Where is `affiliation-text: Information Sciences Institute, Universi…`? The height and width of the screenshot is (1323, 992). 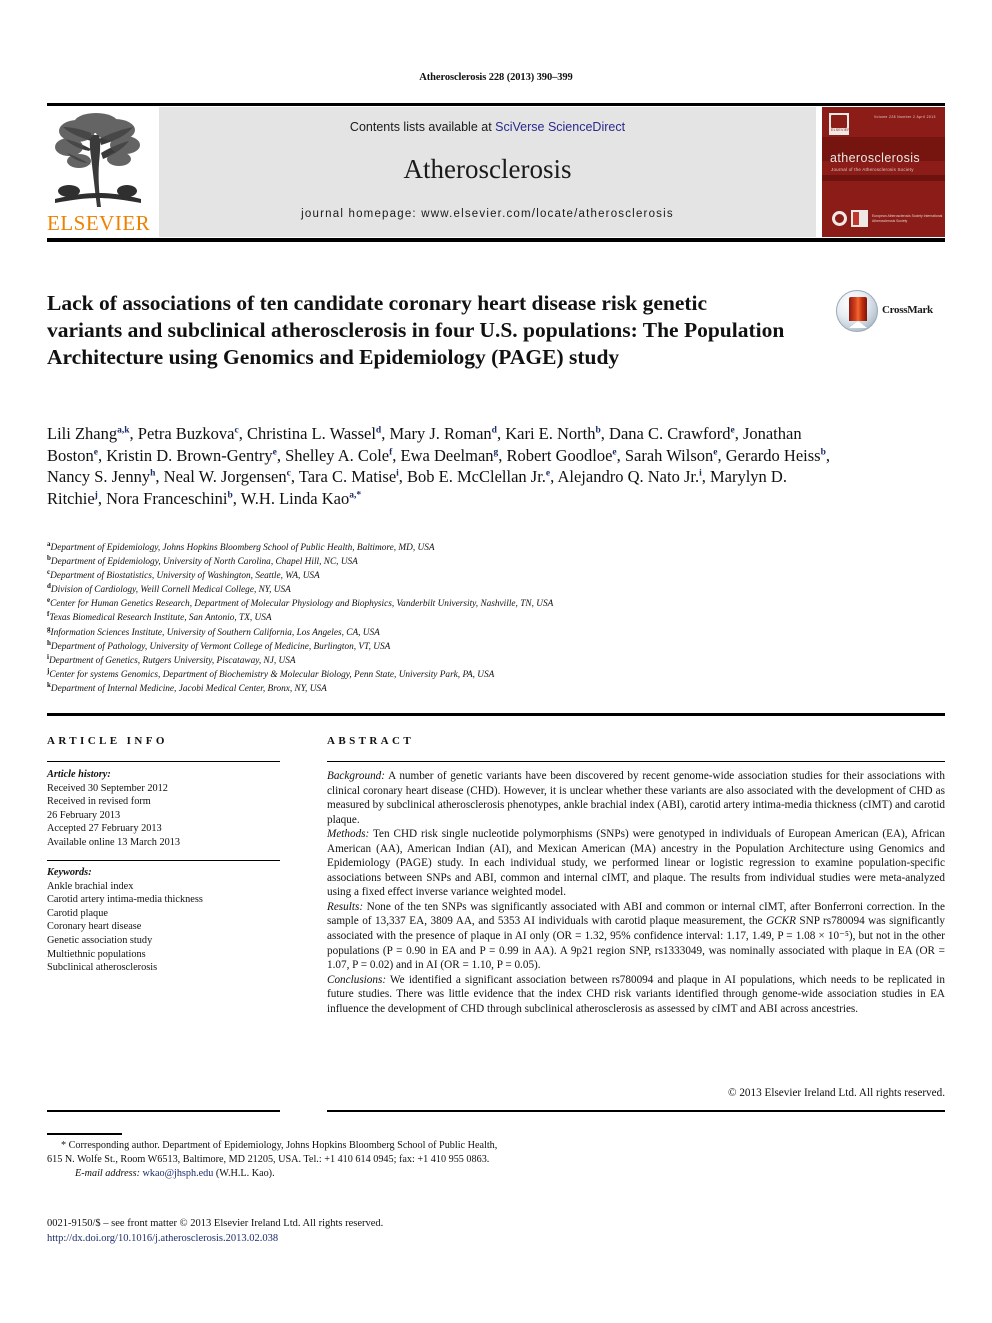
affiliation-text: Information Sciences Institute, Universi… is located at coordinates (215, 632).